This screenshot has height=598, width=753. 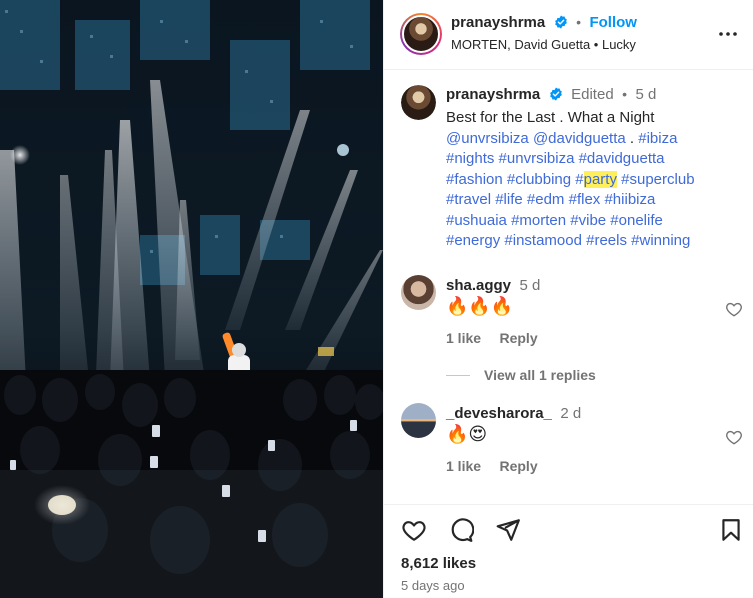 What do you see at coordinates (731, 530) in the screenshot?
I see `bookmark-icon` at bounding box center [731, 530].